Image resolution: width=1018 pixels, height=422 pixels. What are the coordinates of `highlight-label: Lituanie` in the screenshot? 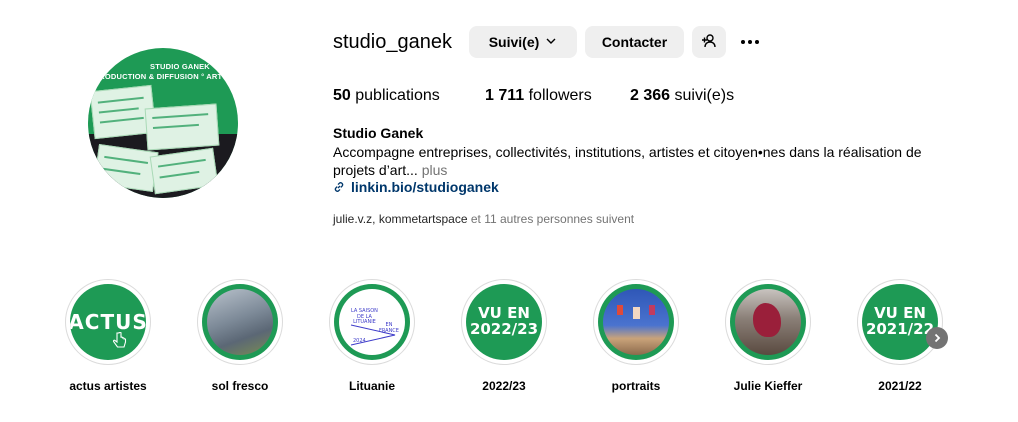 It's located at (371, 386).